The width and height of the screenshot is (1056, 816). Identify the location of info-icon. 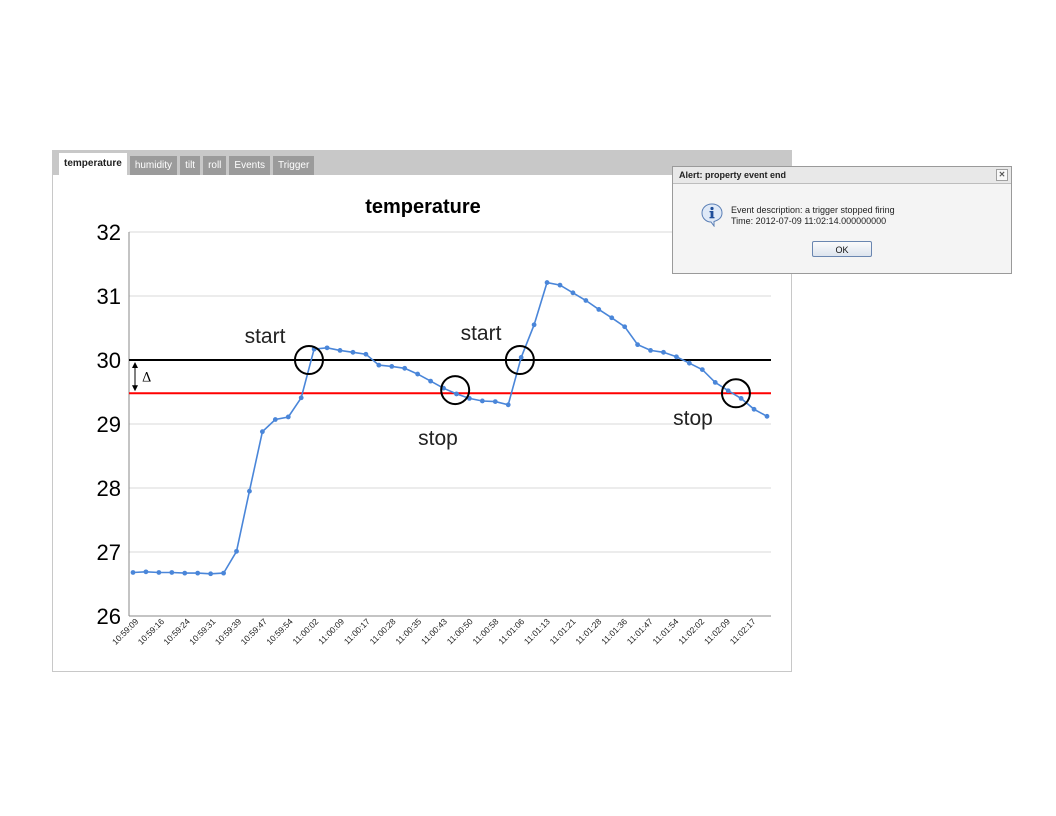
(712, 215).